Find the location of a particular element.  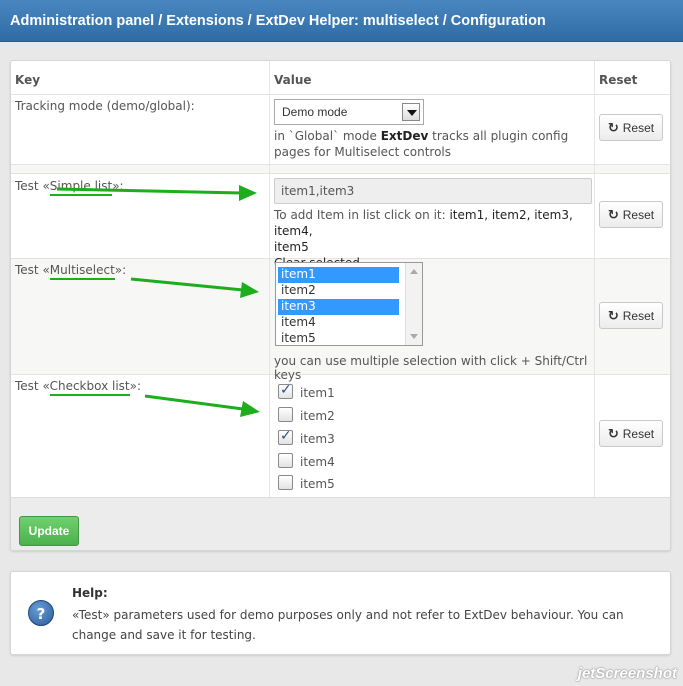

update-button: Update is located at coordinates (49, 531).